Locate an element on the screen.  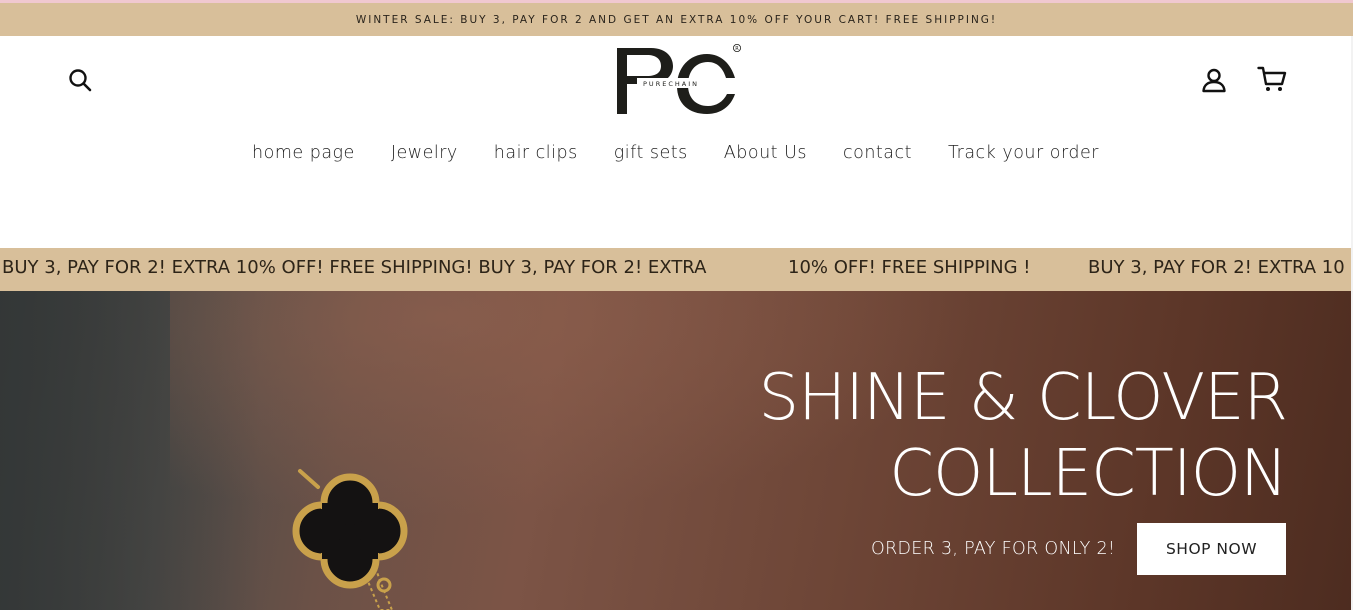
hero-subtitle: ORDER 3, PAY FOR ONLY 2! is located at coordinates (993, 549).